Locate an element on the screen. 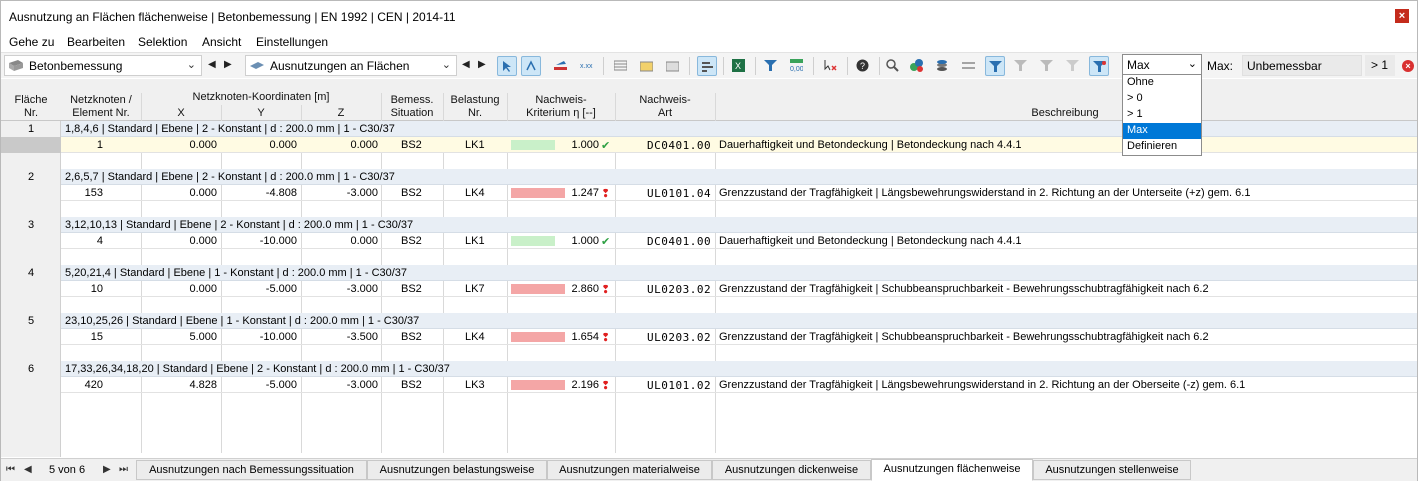  header-kriterium-line1: Nachweis- is located at coordinates (561, 100).